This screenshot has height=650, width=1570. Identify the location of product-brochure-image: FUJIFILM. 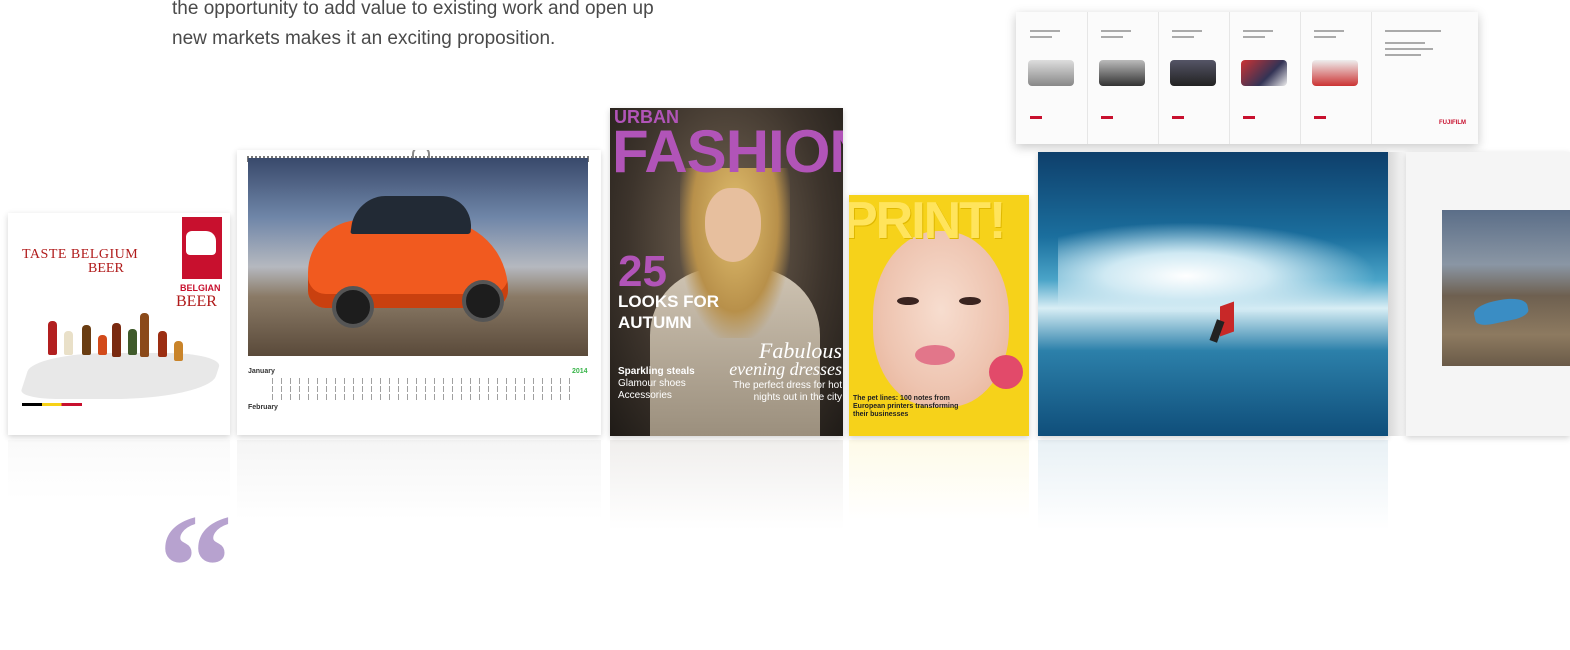
(1247, 78).